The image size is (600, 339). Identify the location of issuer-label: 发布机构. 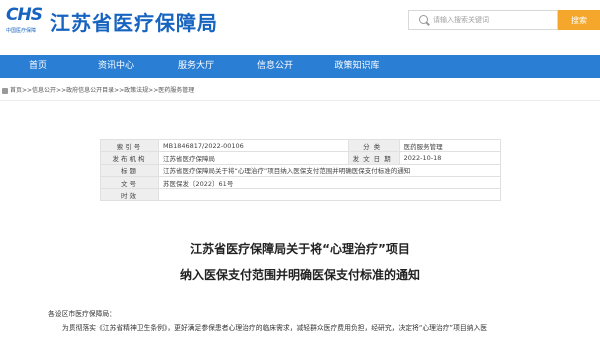
(129, 158).